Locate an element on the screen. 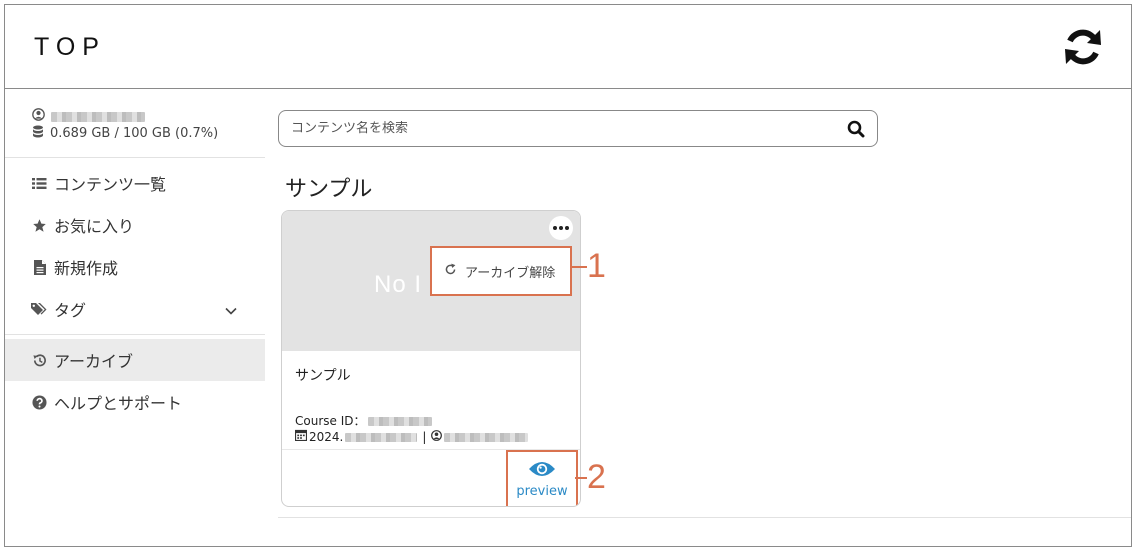 This screenshot has height=551, width=1137. card-title: サンプル is located at coordinates (323, 375).